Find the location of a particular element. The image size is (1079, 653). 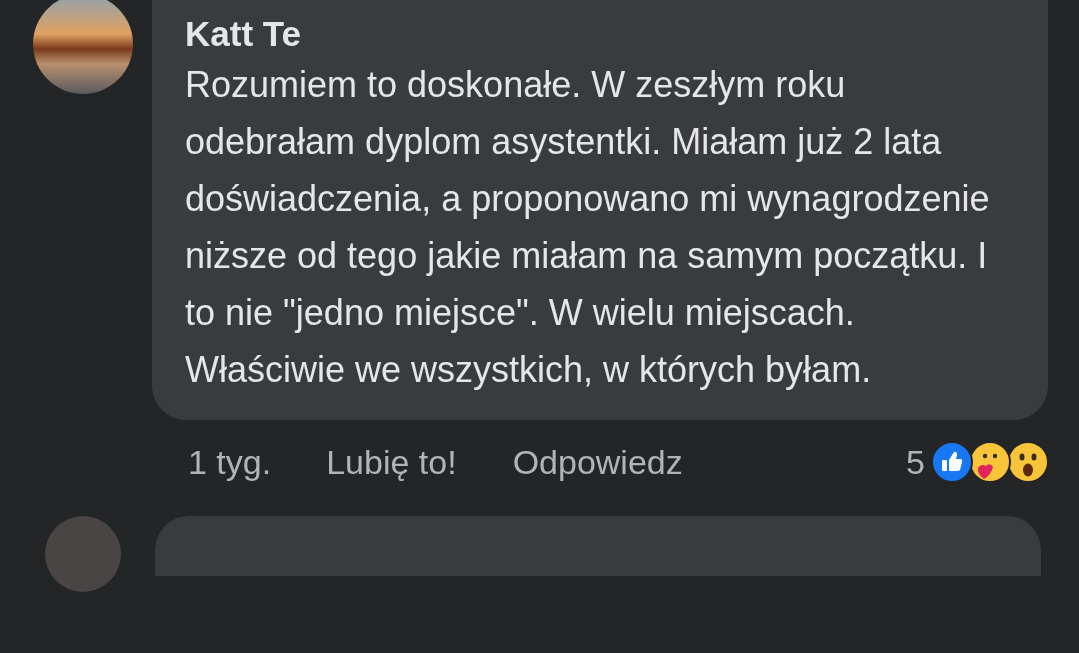

wow-reaction-icon is located at coordinates (1028, 462).